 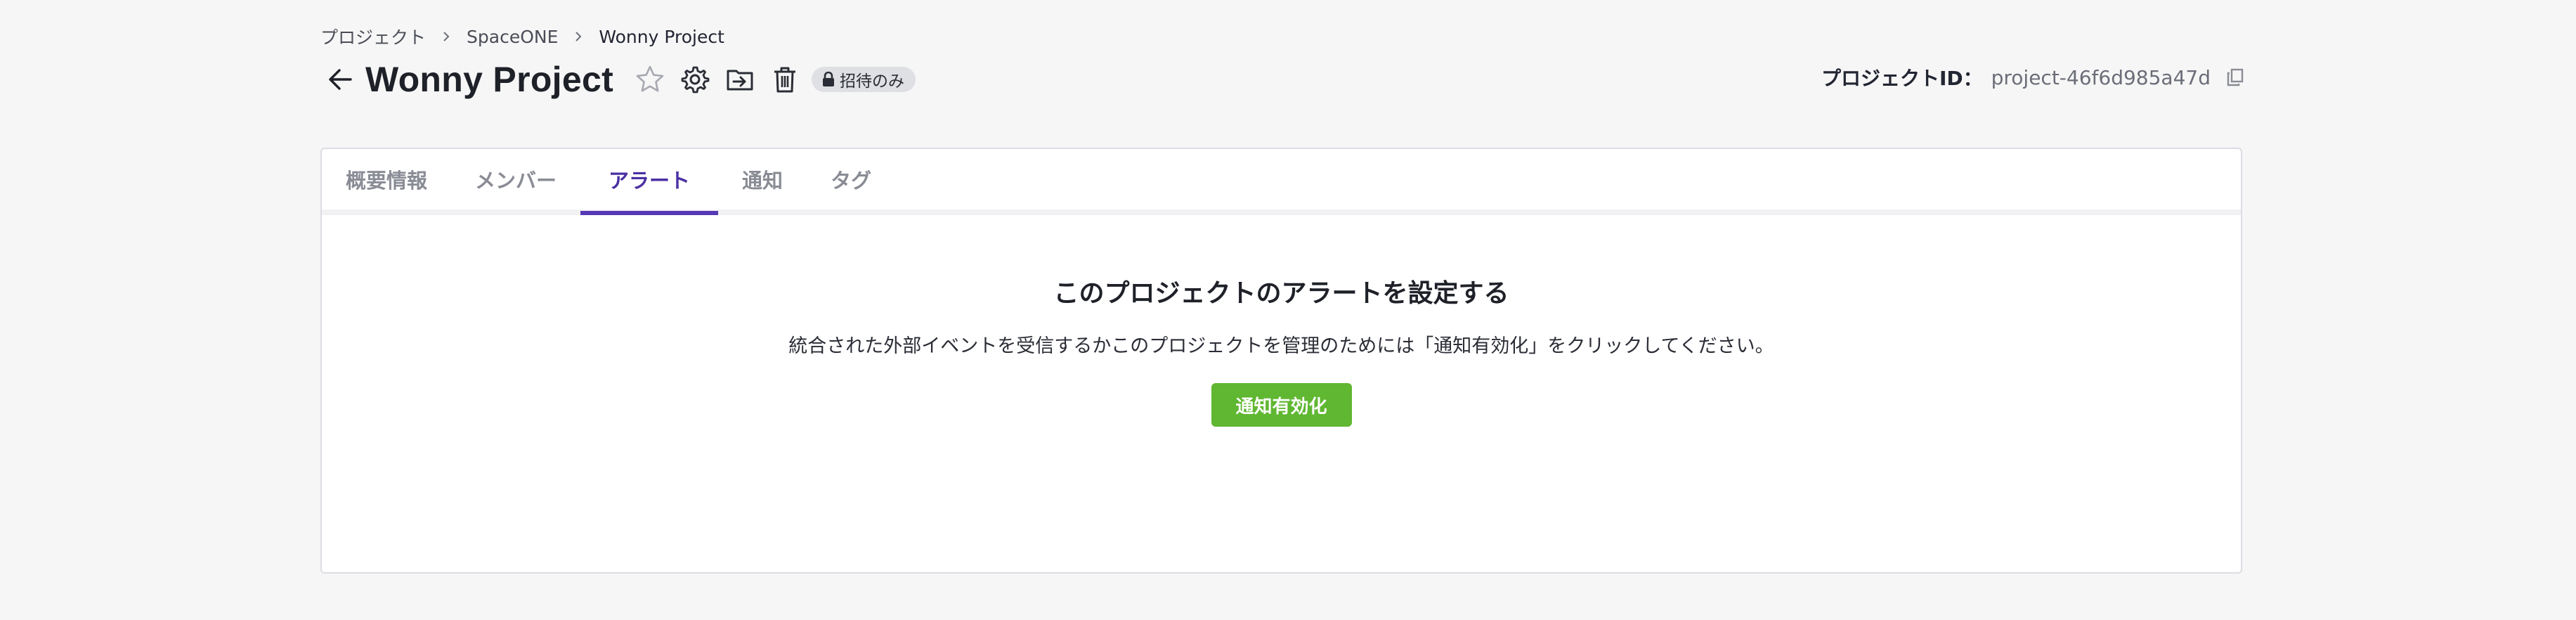 What do you see at coordinates (762, 179) in the screenshot?
I see `tab-notification: 通知` at bounding box center [762, 179].